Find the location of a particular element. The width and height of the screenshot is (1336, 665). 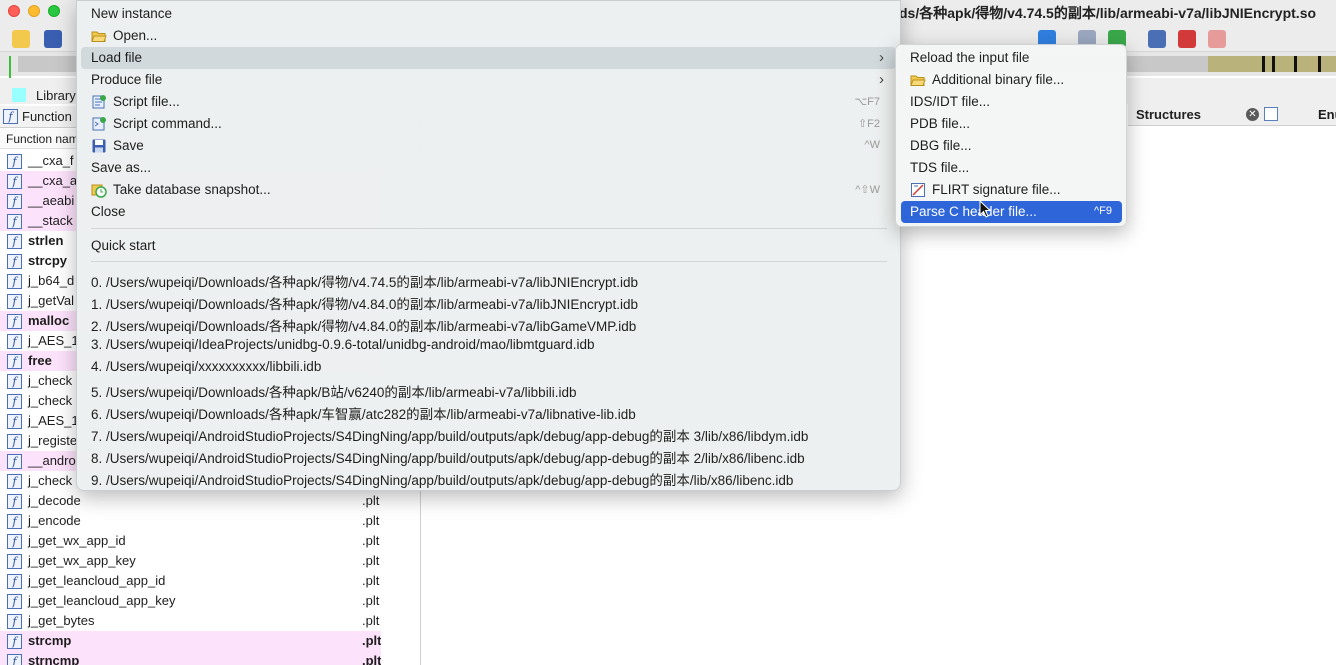

flirt-icon is located at coordinates (918, 190).